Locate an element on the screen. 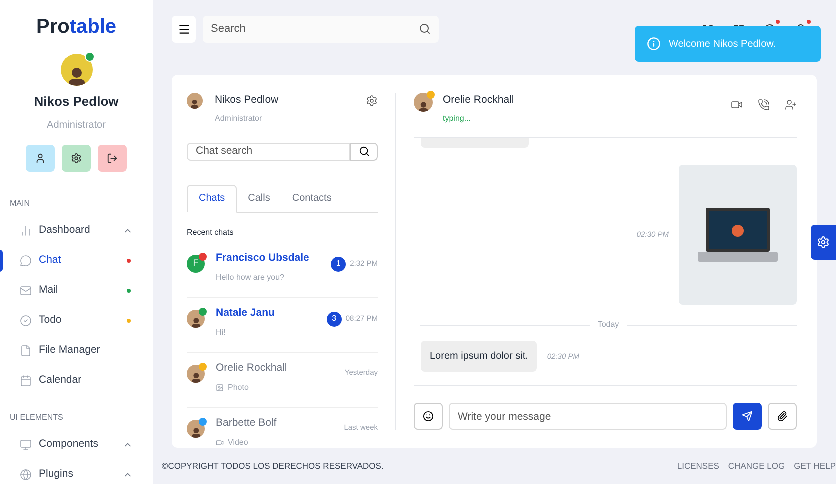 The width and height of the screenshot is (836, 484). chat-search-field: Chat search is located at coordinates (268, 151).